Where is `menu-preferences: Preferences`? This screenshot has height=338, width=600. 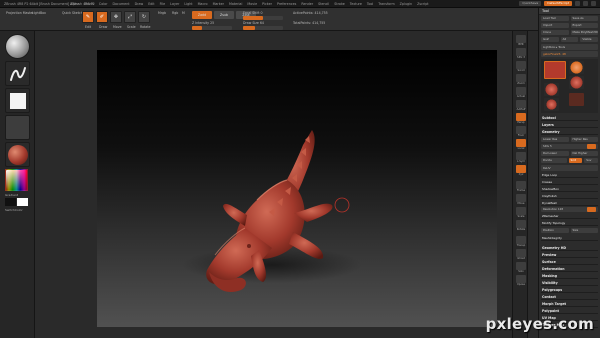
menu-preferences: Preferences is located at coordinates (286, 4).